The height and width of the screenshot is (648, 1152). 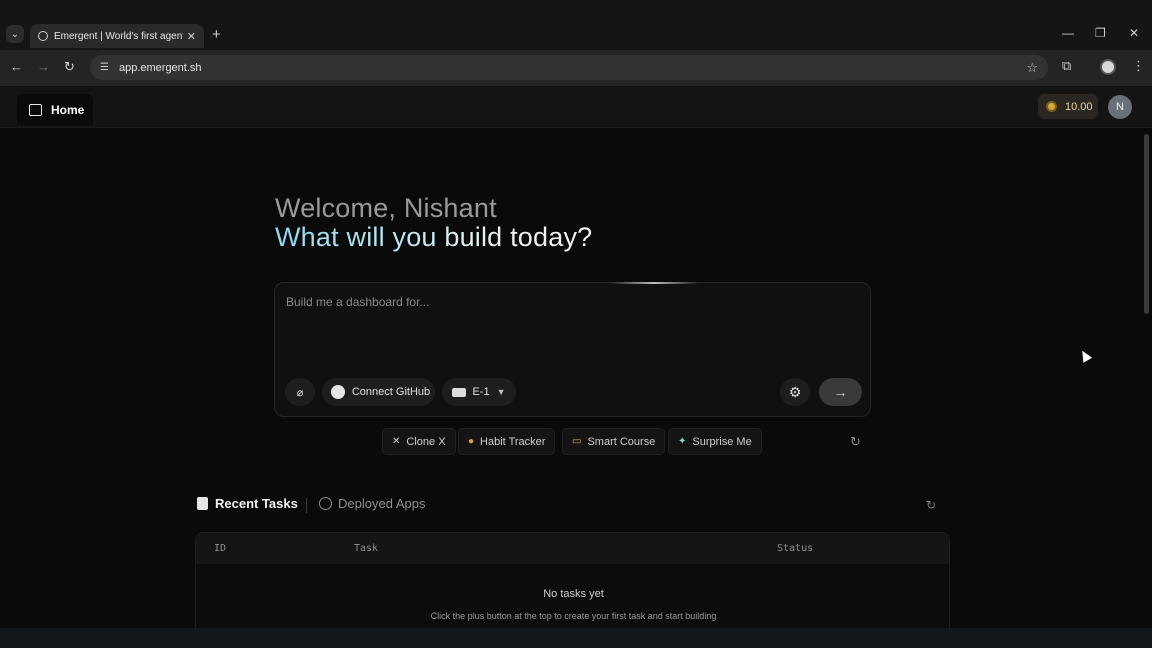 I want to click on clipboard-icon, so click(x=202, y=503).